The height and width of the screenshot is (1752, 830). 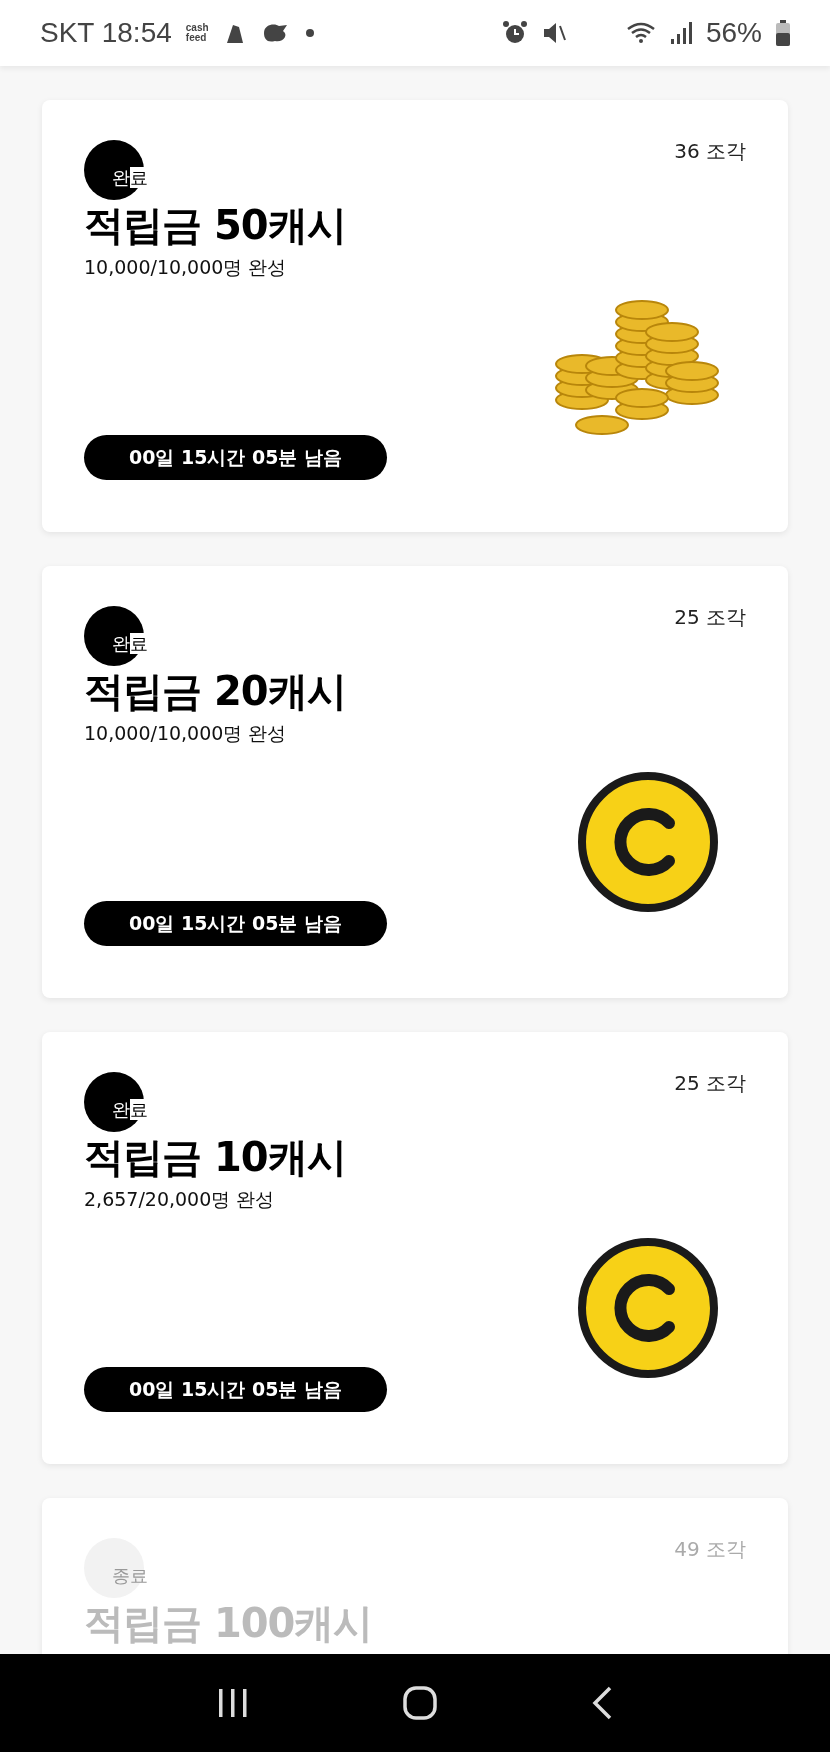 What do you see at coordinates (197, 33) in the screenshot?
I see `app-logo: cash feed` at bounding box center [197, 33].